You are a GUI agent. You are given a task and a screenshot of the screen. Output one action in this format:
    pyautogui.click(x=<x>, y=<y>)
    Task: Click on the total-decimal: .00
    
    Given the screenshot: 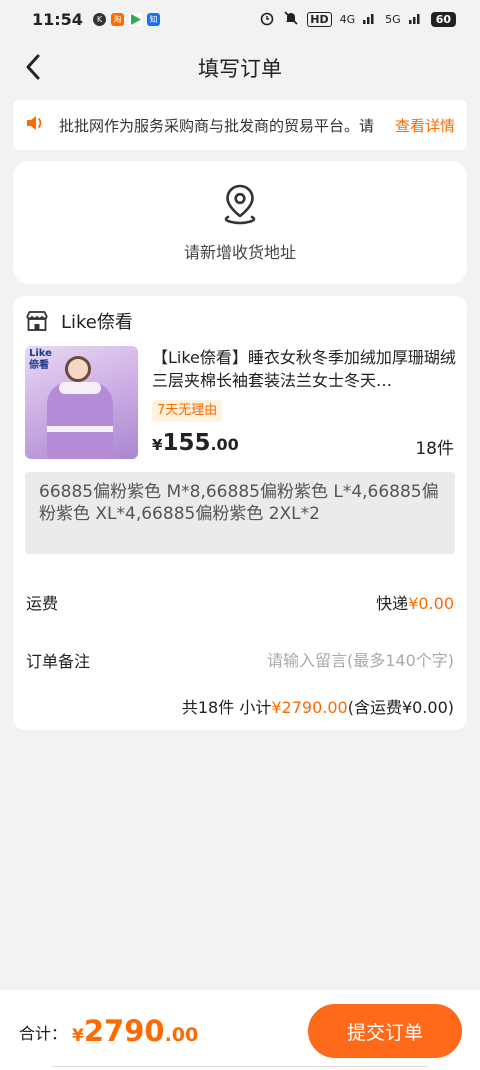 What is the action you would take?
    pyautogui.click(x=181, y=1035)
    